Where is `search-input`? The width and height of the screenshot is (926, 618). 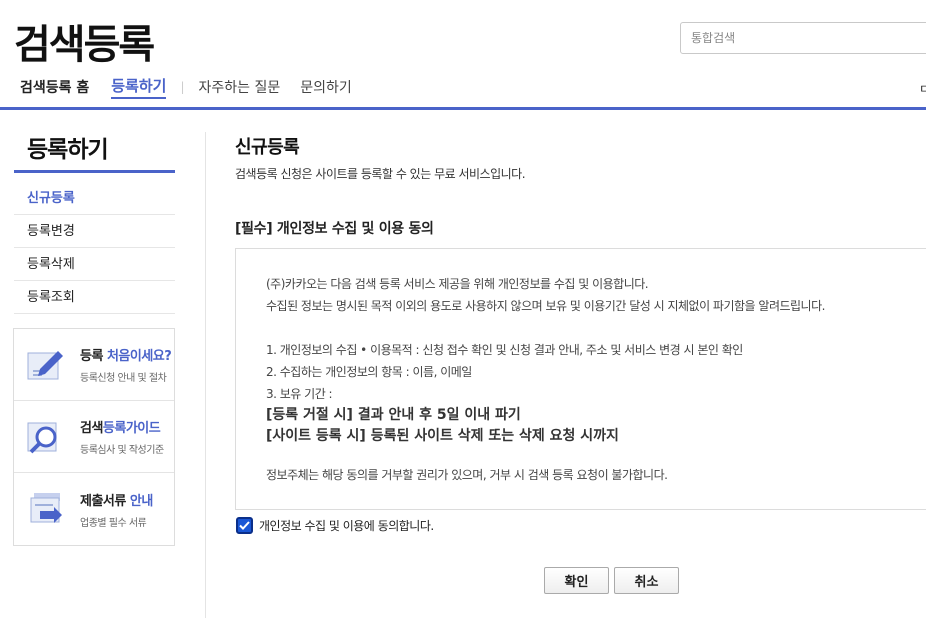
search-input is located at coordinates (803, 38).